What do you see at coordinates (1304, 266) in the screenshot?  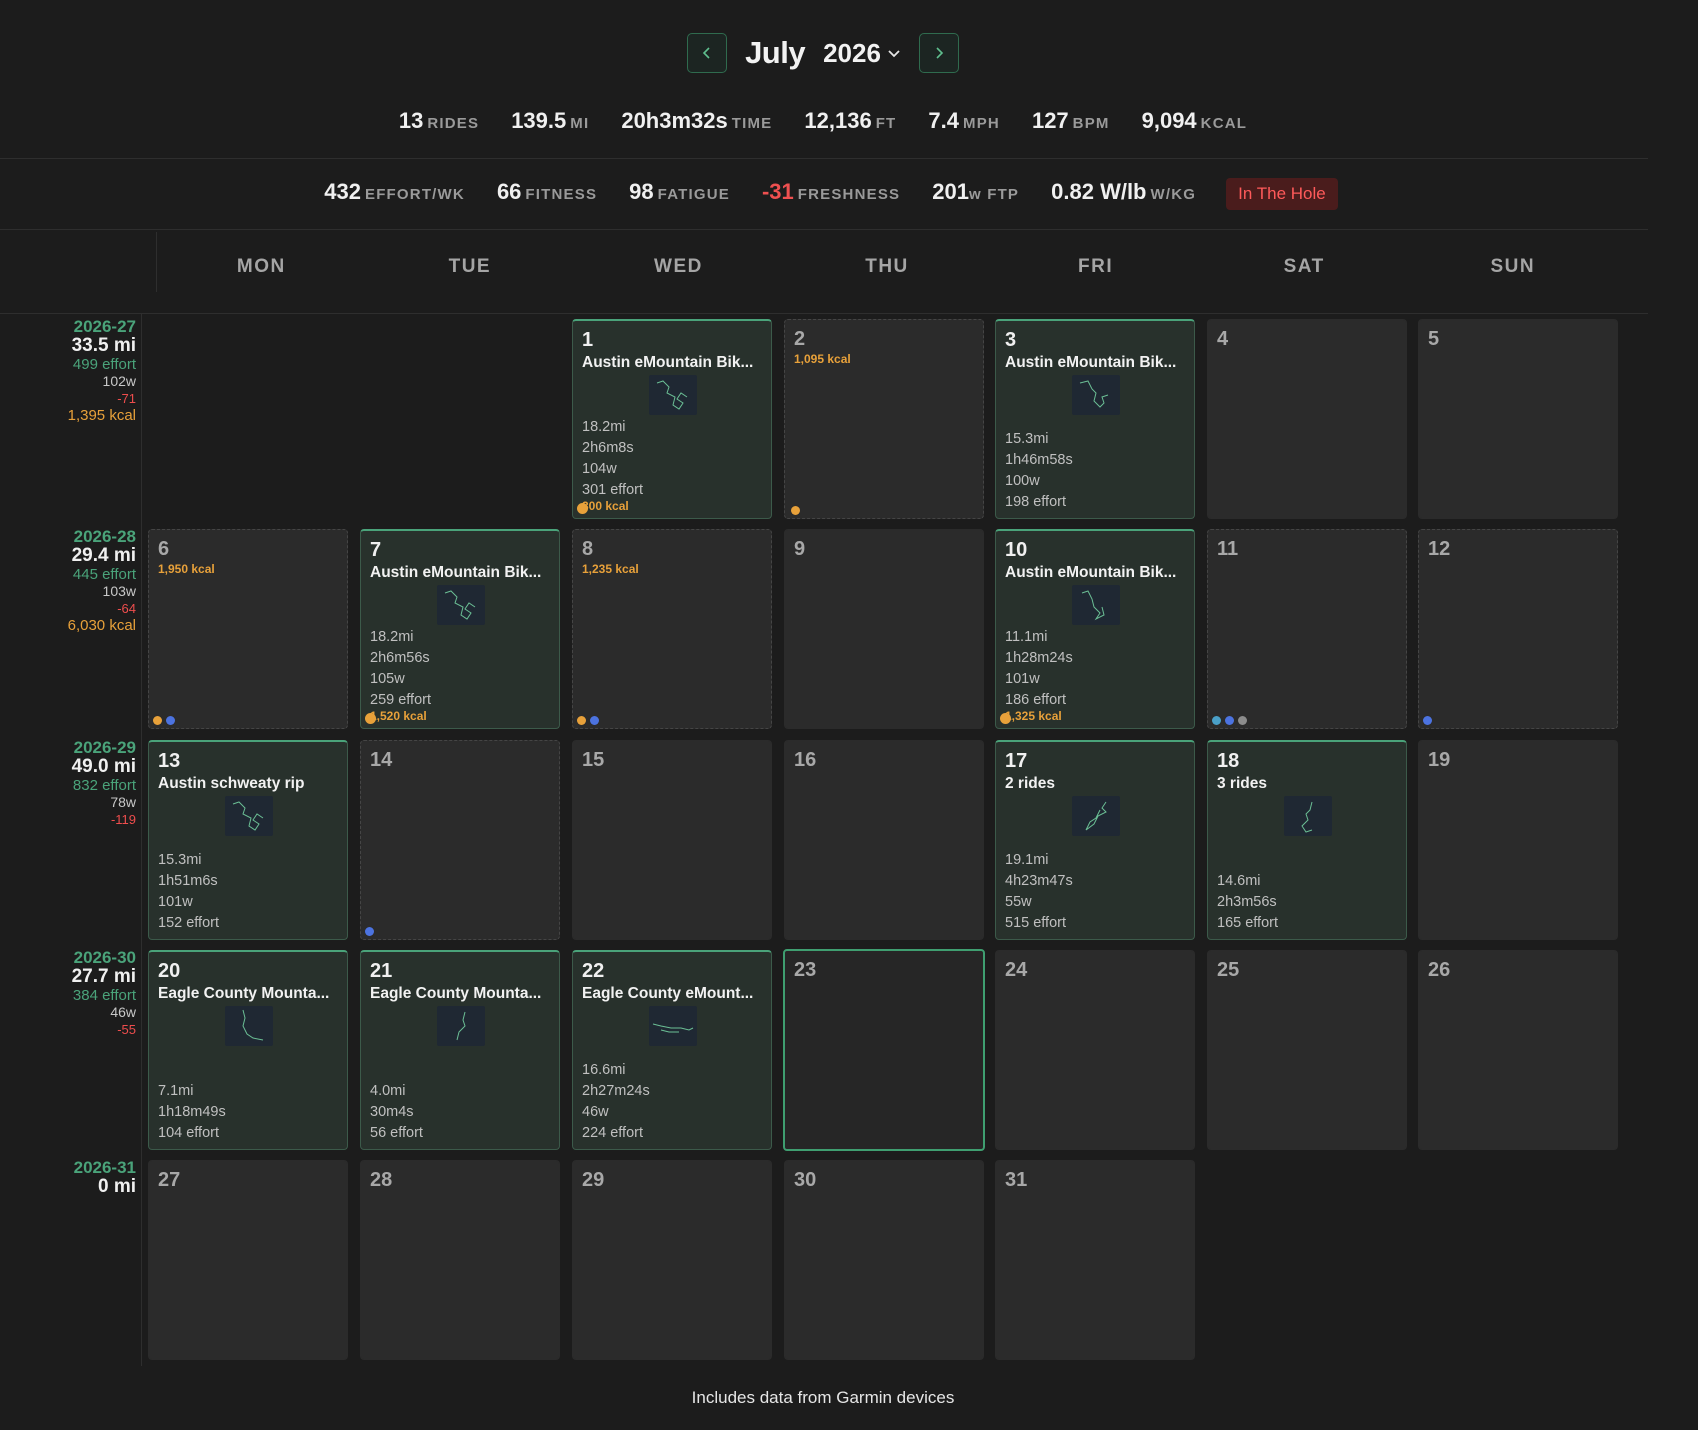 I see `weekday-sat: SAT` at bounding box center [1304, 266].